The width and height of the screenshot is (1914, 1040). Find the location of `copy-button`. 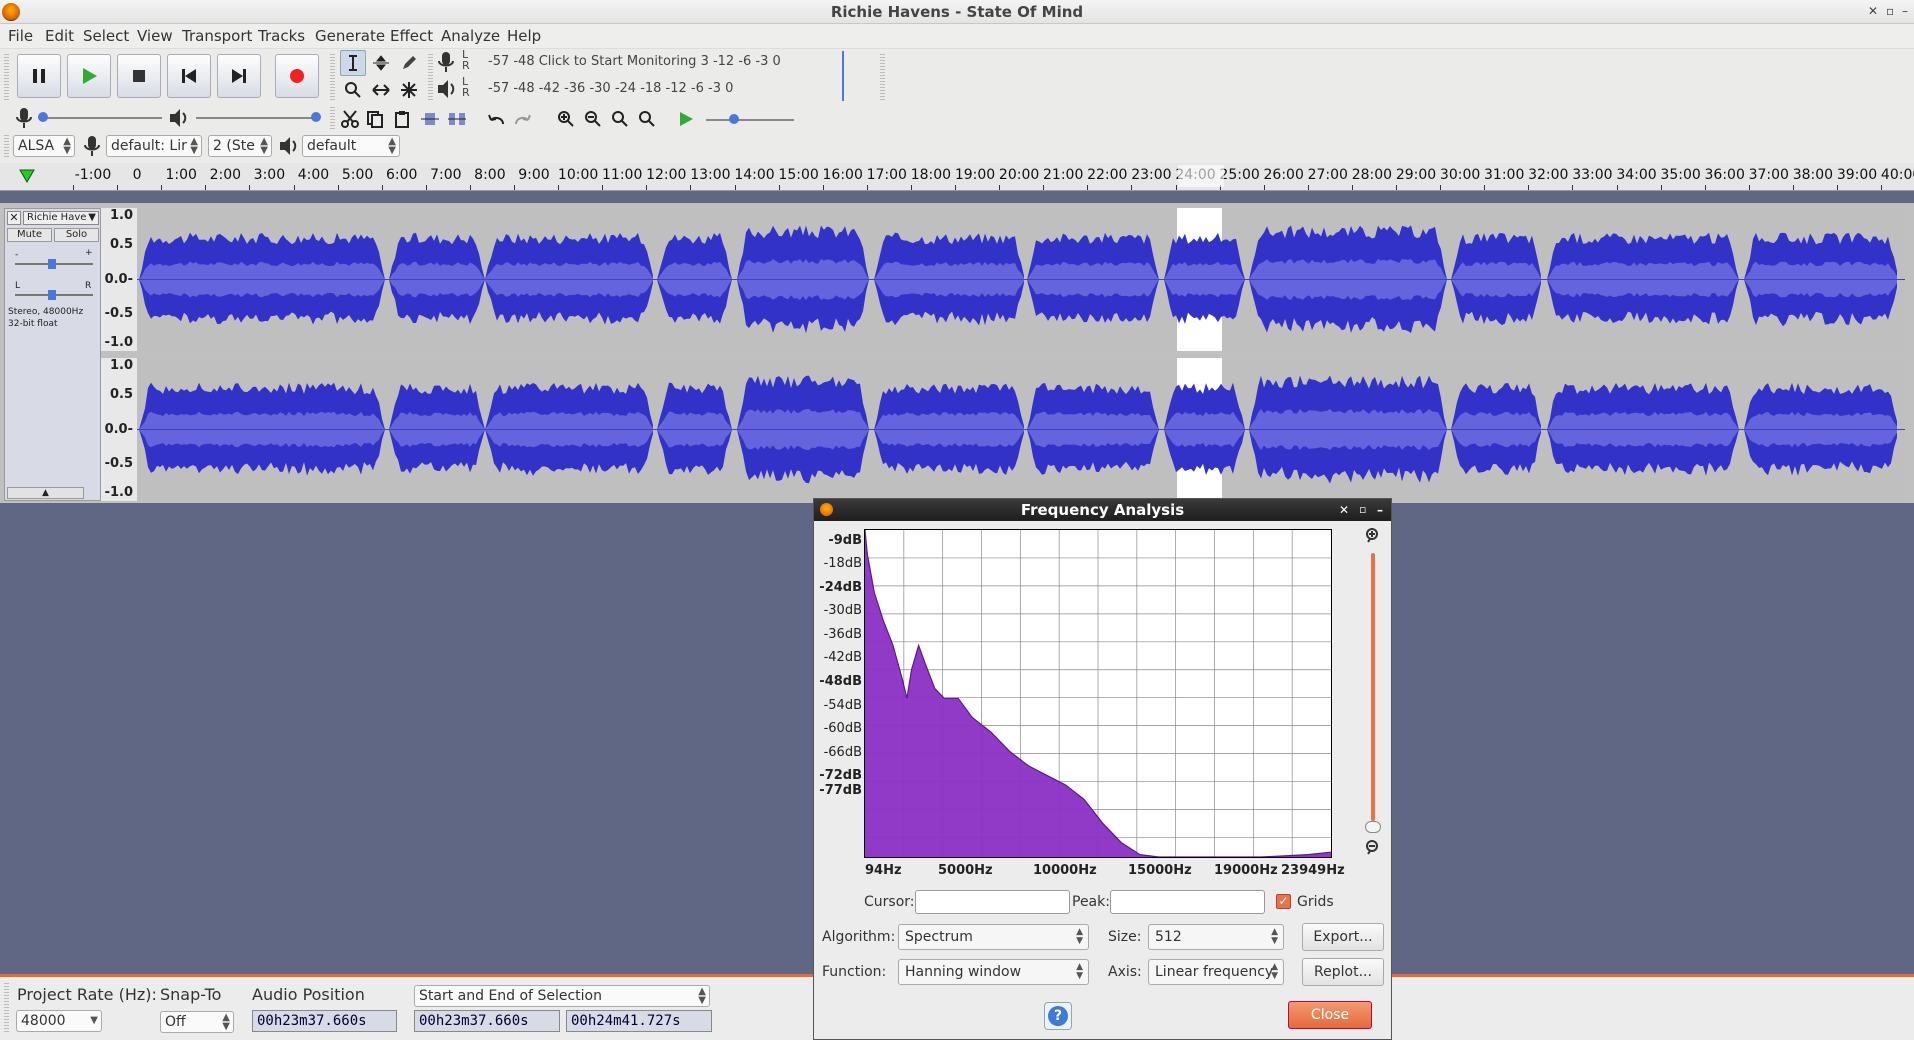

copy-button is located at coordinates (375, 119).